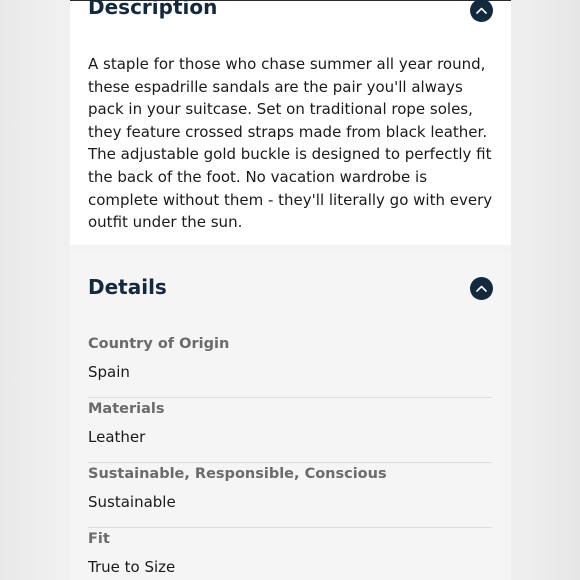 This screenshot has height=580, width=580. I want to click on detail-label: Fit, so click(99, 539).